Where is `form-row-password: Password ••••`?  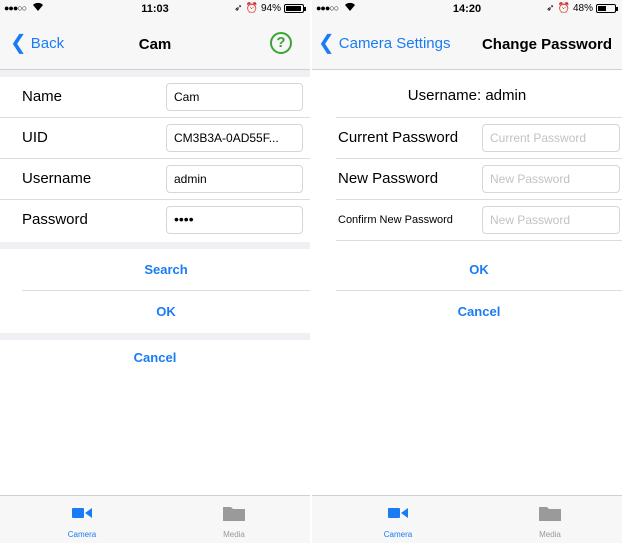 form-row-password: Password •••• is located at coordinates (155, 220).